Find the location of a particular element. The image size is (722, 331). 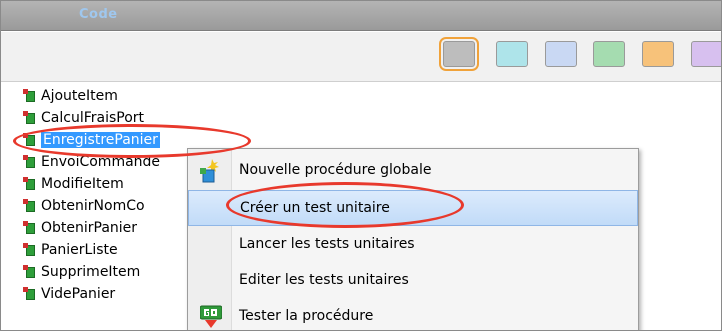

tree-item-label: AjouteItem is located at coordinates (79, 96).